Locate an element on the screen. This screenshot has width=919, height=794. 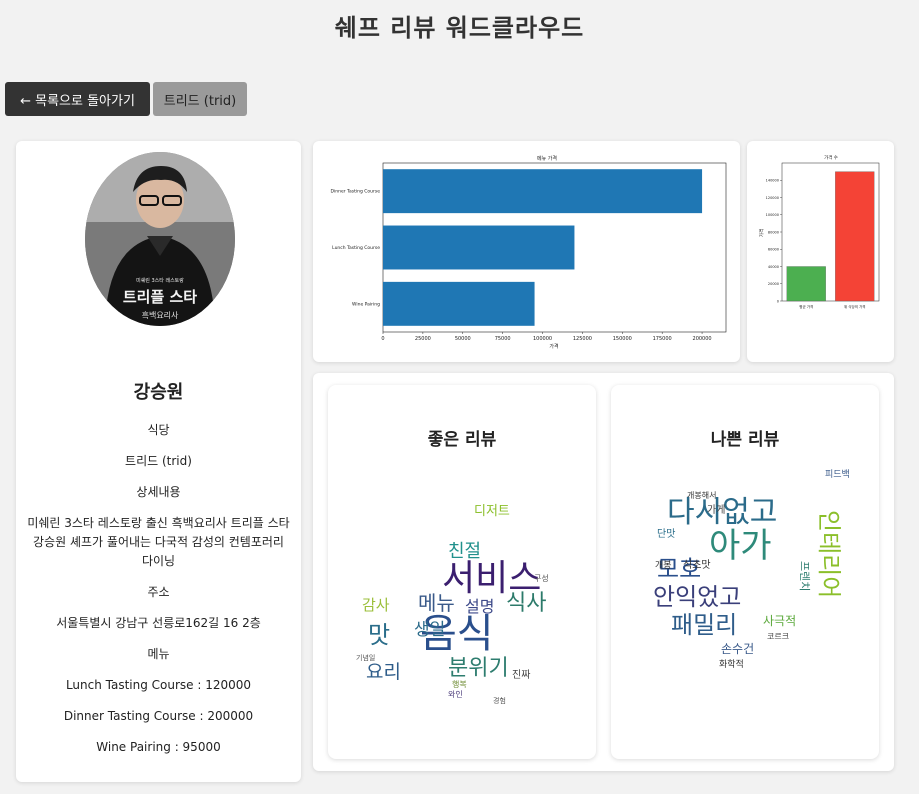
word: 가게 is located at coordinates (716, 510).